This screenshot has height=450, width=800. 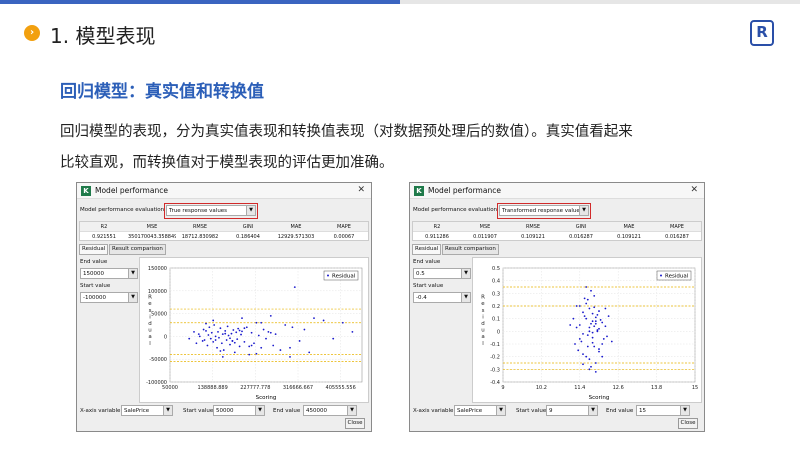 What do you see at coordinates (239, 410) in the screenshot?
I see `bottom-start-combo: 50000 ▼` at bounding box center [239, 410].